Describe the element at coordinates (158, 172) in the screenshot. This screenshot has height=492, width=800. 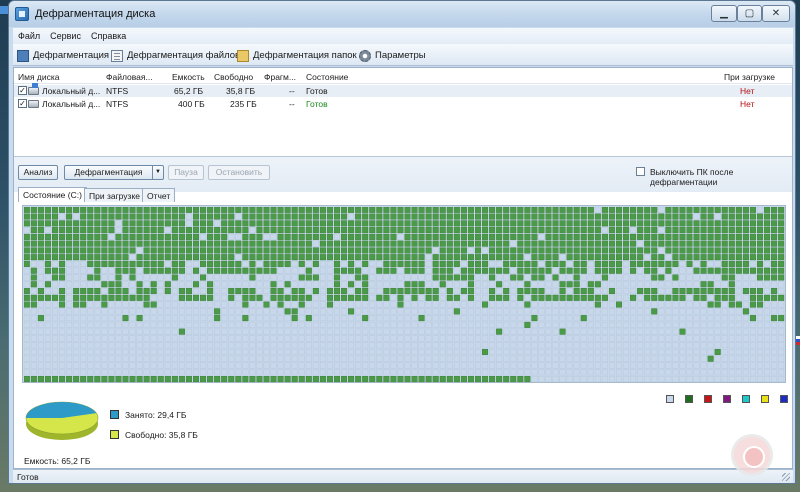
I see `defrag-dropdown-arrow-icon: ▼` at that location.